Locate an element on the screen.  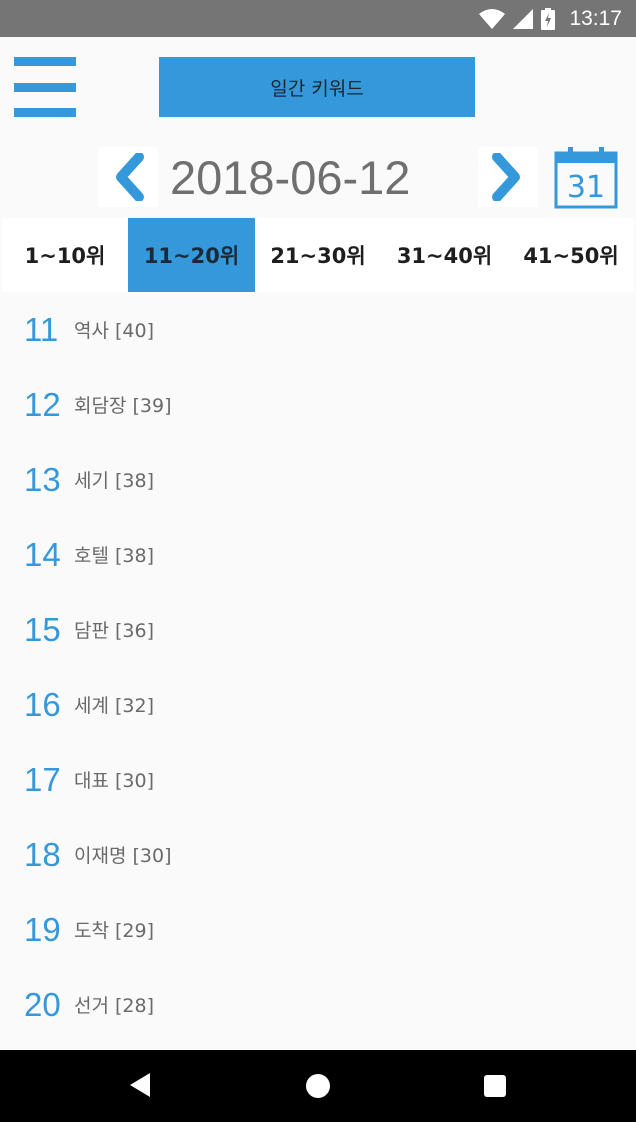
rank-range-tabs: 1~10위 11~20위 21~30위 31~40위 41~50위 is located at coordinates (318, 255).